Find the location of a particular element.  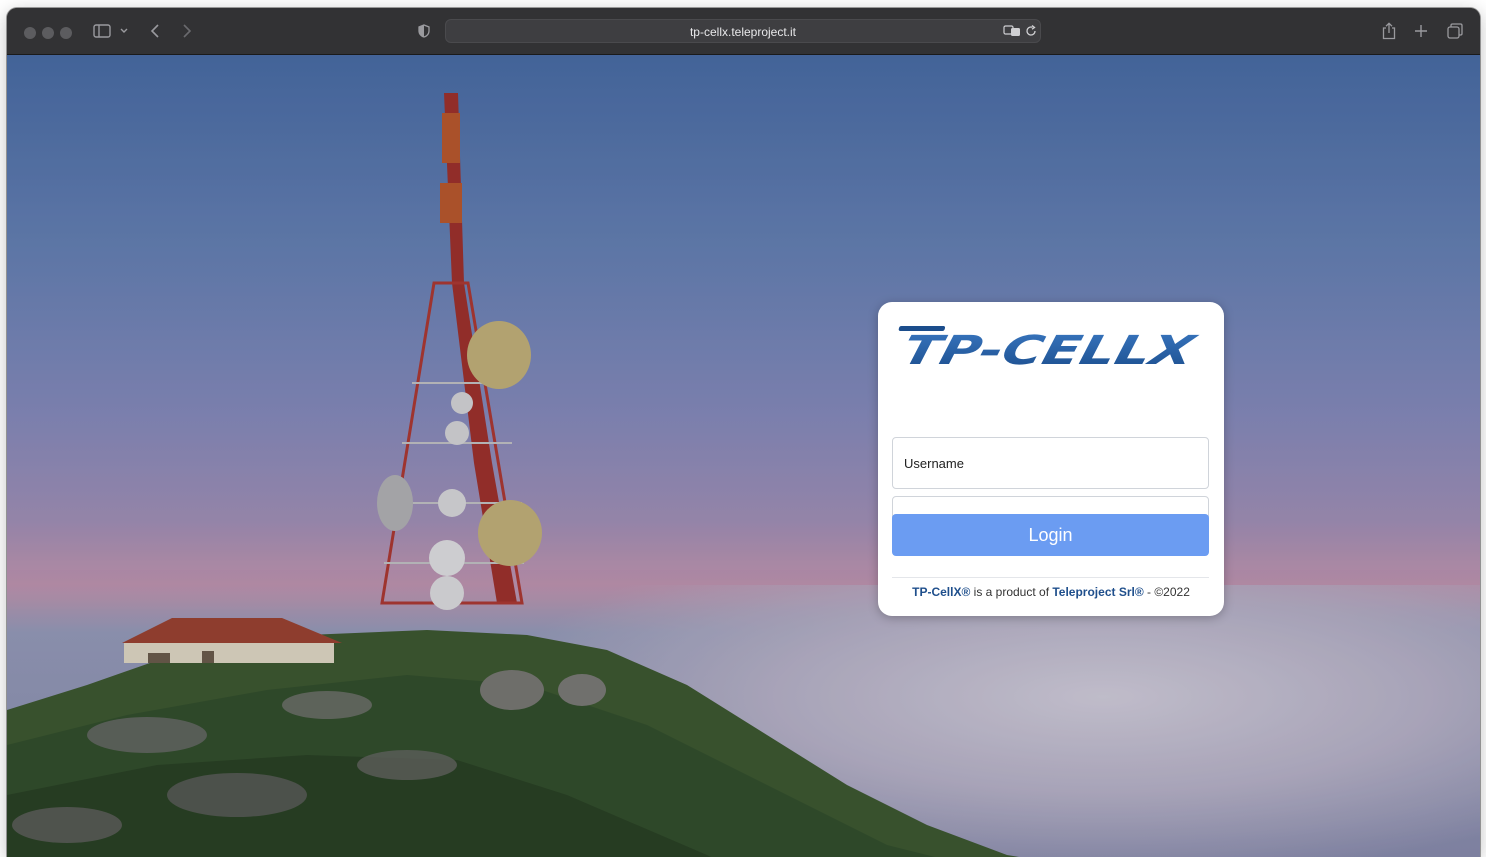

svg-text: TP-CELLX is located at coordinates (1050, 347).